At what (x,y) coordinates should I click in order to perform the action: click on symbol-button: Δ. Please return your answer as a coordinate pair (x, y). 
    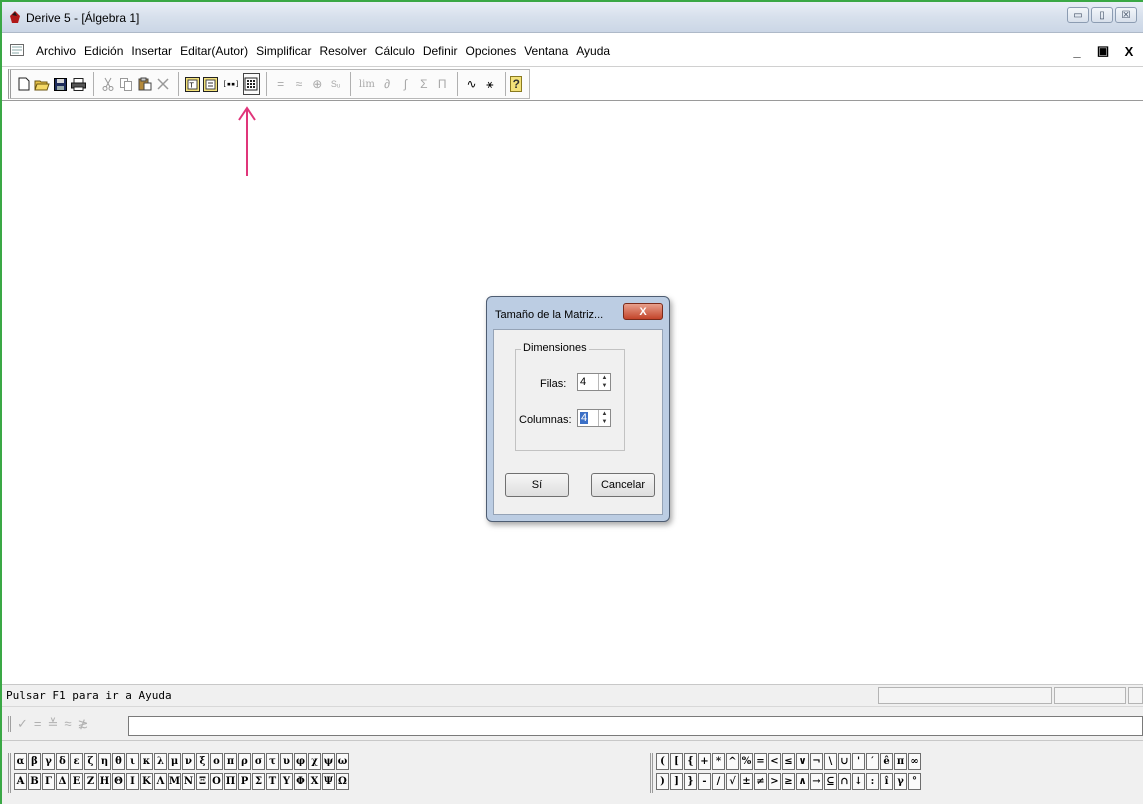
    Looking at the image, I should click on (62, 781).